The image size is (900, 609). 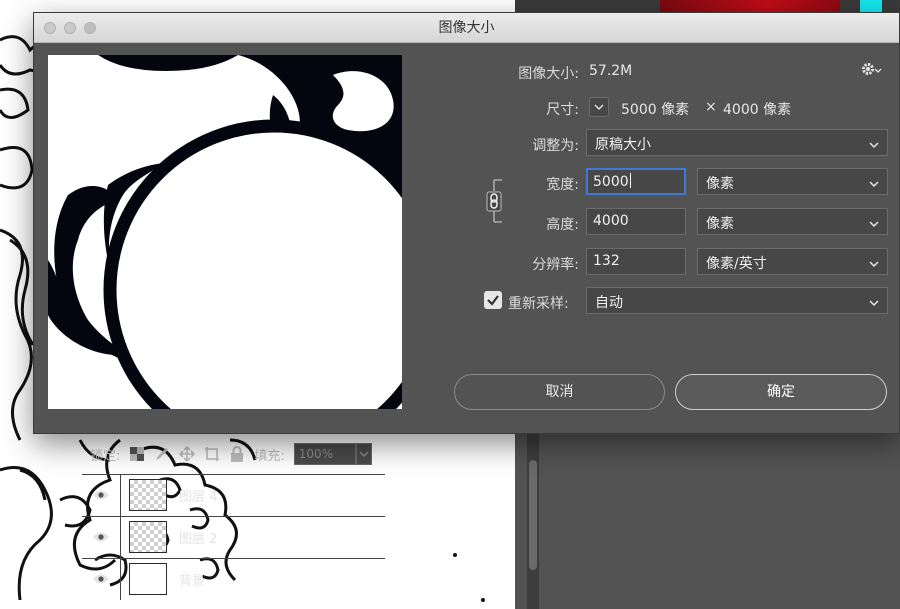 What do you see at coordinates (533, 515) in the screenshot?
I see `scrollbar-thumb` at bounding box center [533, 515].